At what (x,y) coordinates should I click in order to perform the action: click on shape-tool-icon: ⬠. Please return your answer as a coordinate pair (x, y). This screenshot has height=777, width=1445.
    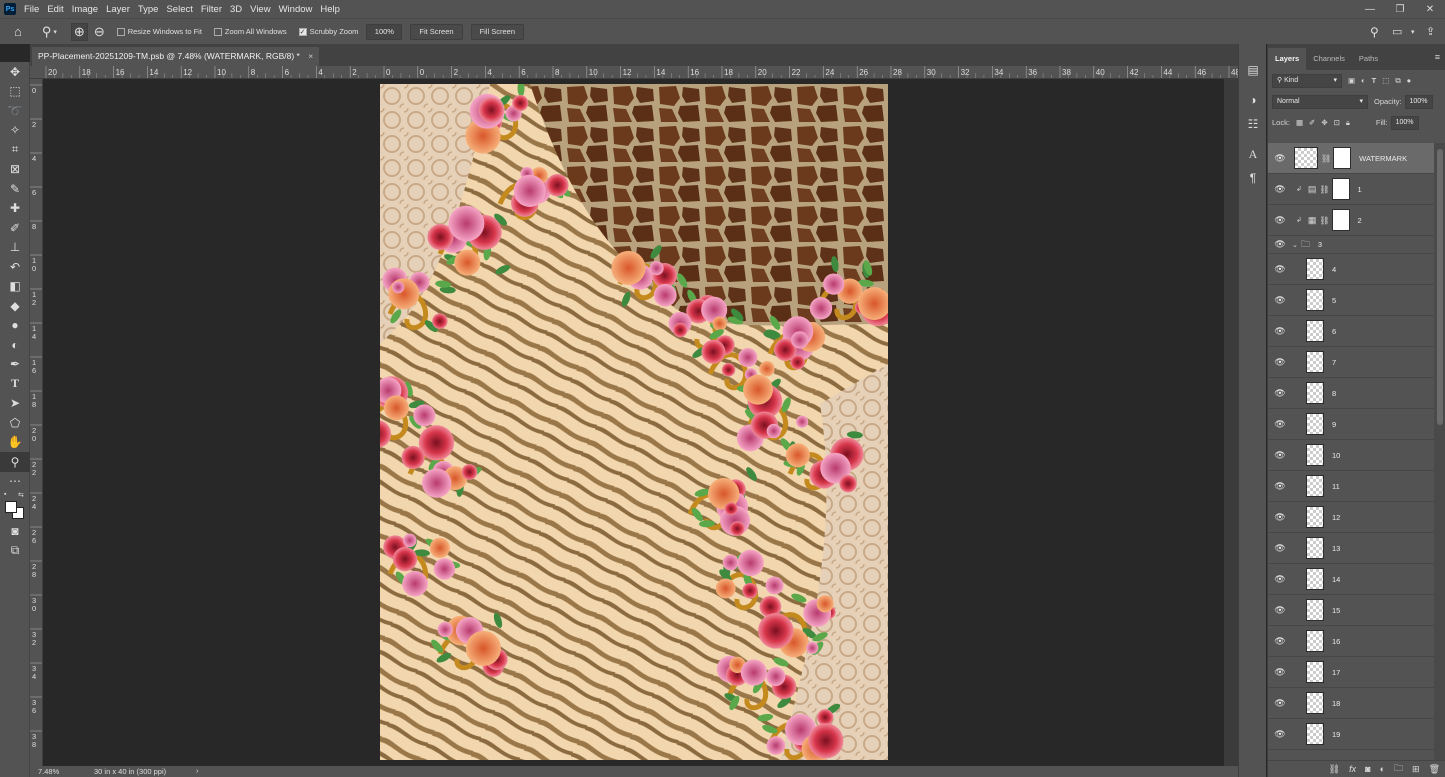
    Looking at the image, I should click on (15, 423).